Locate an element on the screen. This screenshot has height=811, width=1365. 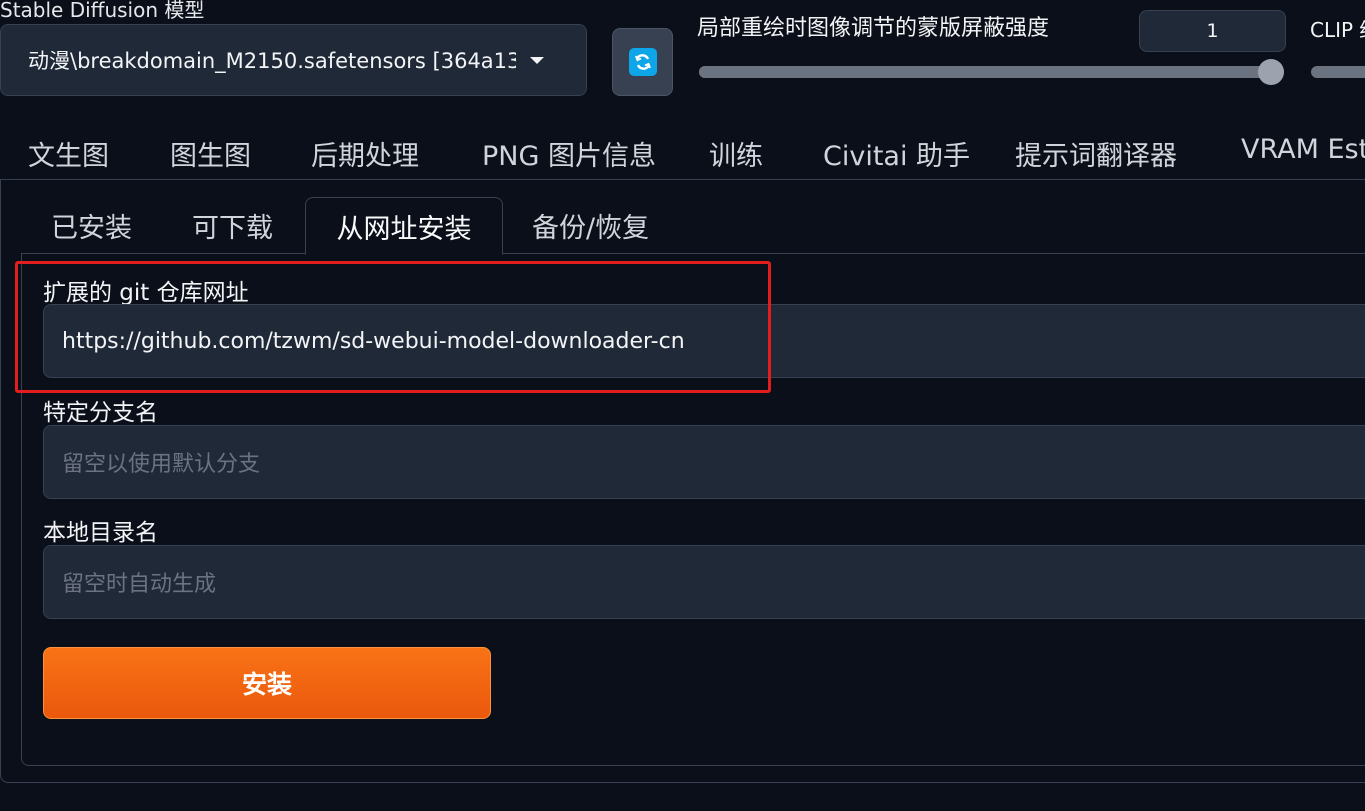
branch-label: 特定分支名 is located at coordinates (100, 413).